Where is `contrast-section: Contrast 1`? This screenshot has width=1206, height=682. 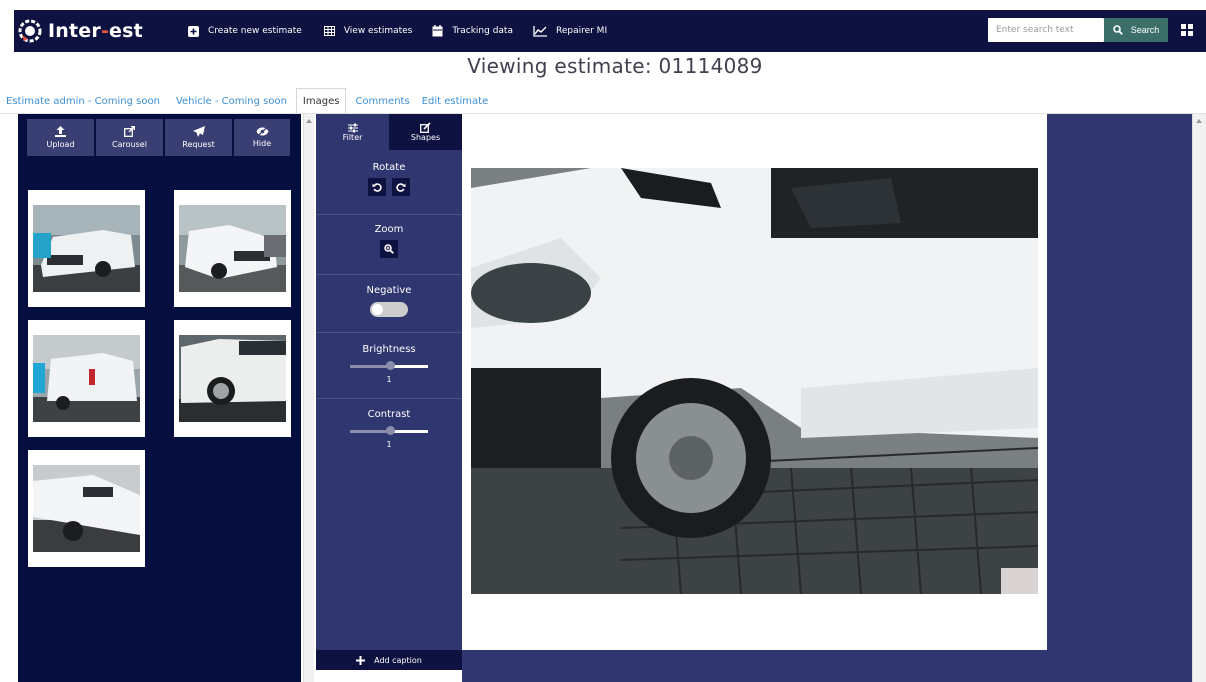 contrast-section: Contrast 1 is located at coordinates (389, 423).